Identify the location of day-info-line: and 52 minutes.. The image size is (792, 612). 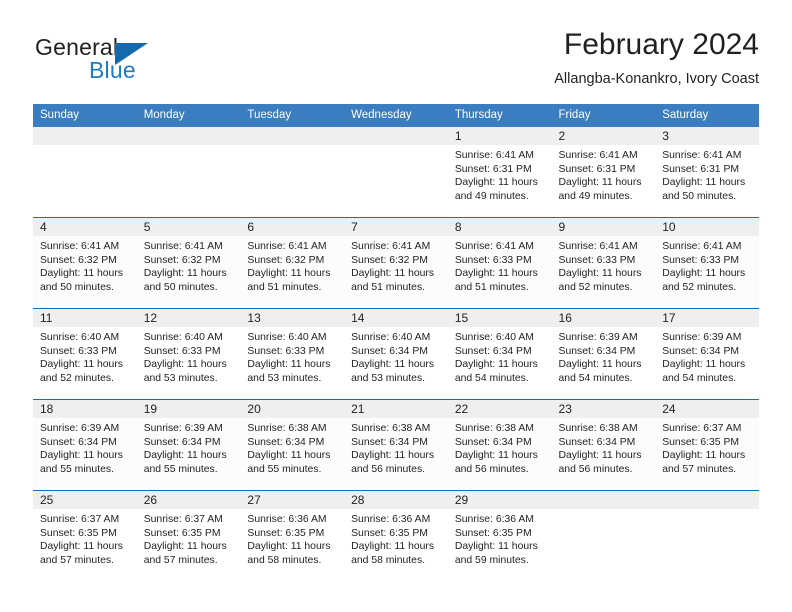
(595, 287).